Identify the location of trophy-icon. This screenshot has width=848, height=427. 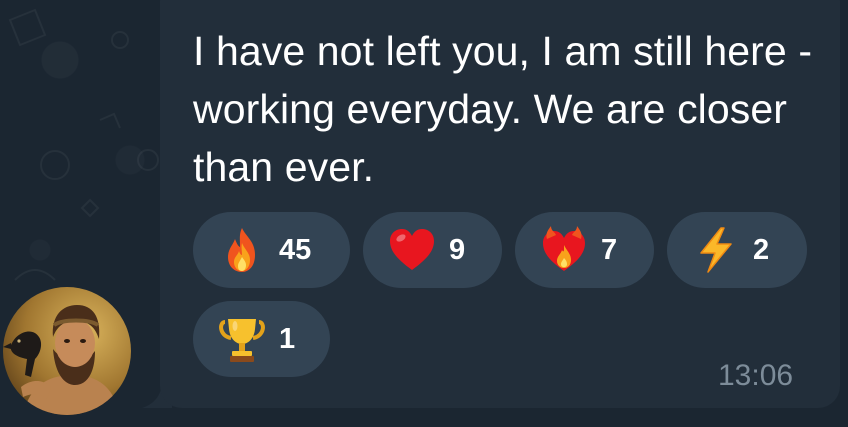
(242, 340).